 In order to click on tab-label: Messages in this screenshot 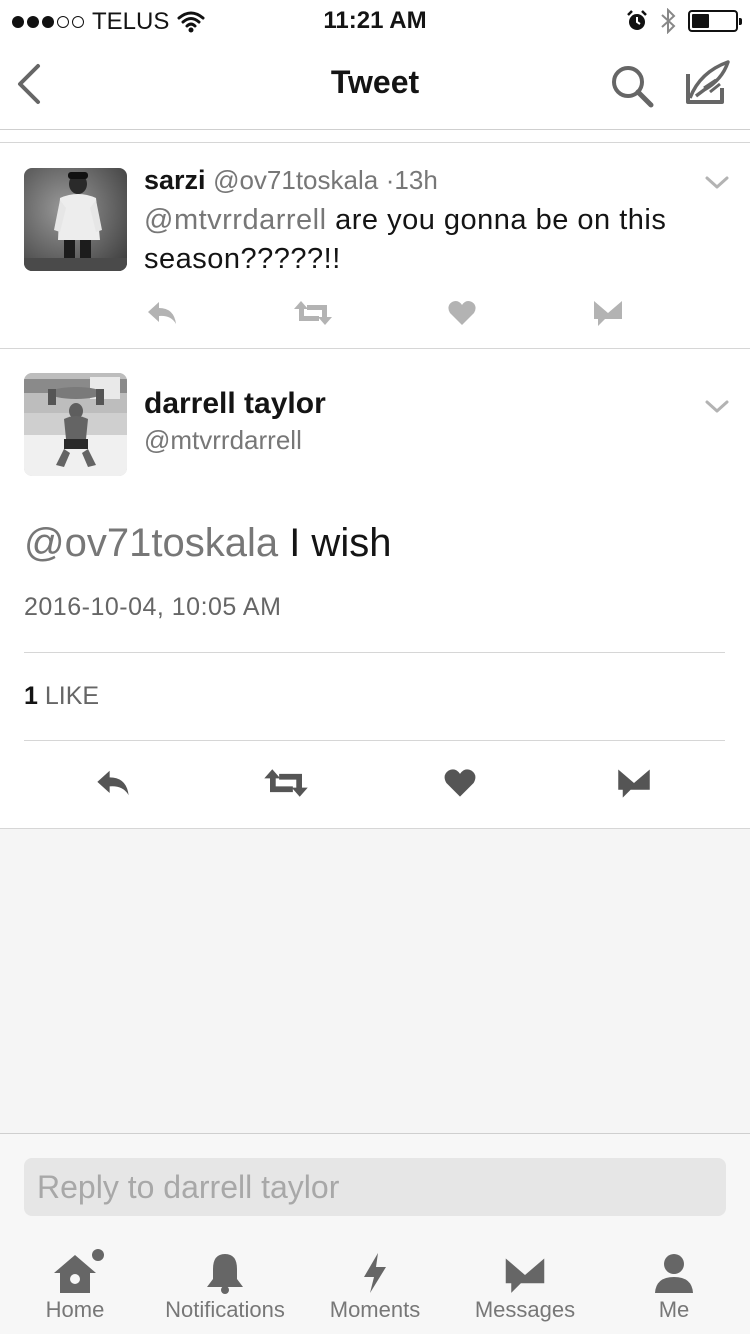, I will do `click(525, 1309)`.